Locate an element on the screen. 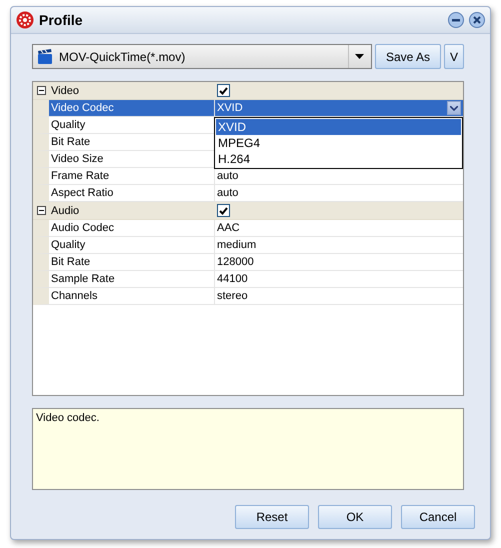 This screenshot has width=501, height=548. dropdown-button is located at coordinates (454, 108).